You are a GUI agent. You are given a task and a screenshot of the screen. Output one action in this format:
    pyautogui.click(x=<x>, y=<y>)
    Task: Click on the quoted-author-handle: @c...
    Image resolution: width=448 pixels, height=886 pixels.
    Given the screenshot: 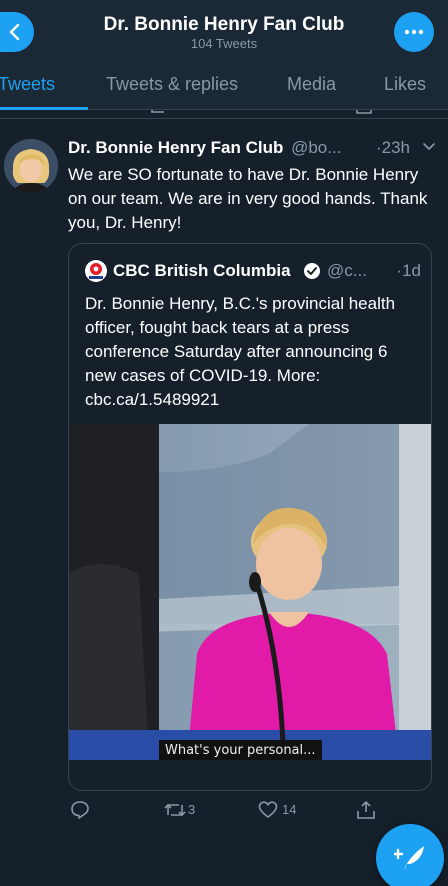 What is the action you would take?
    pyautogui.click(x=347, y=271)
    